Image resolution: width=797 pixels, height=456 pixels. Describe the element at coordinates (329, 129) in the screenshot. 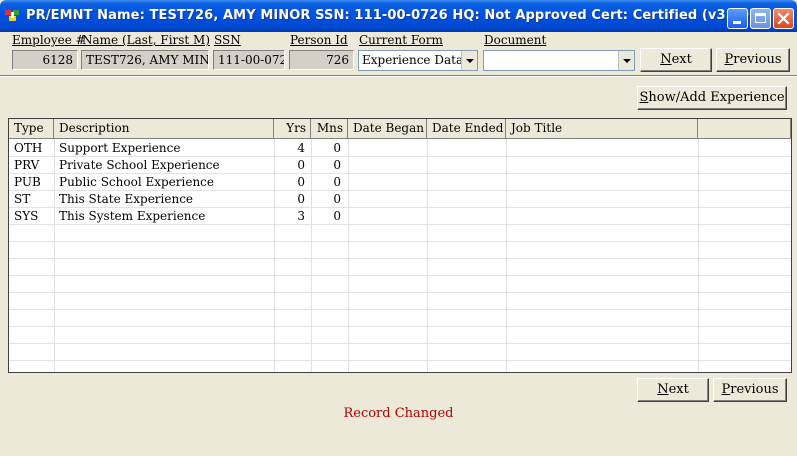

I see `column-header-mns: Mns` at that location.